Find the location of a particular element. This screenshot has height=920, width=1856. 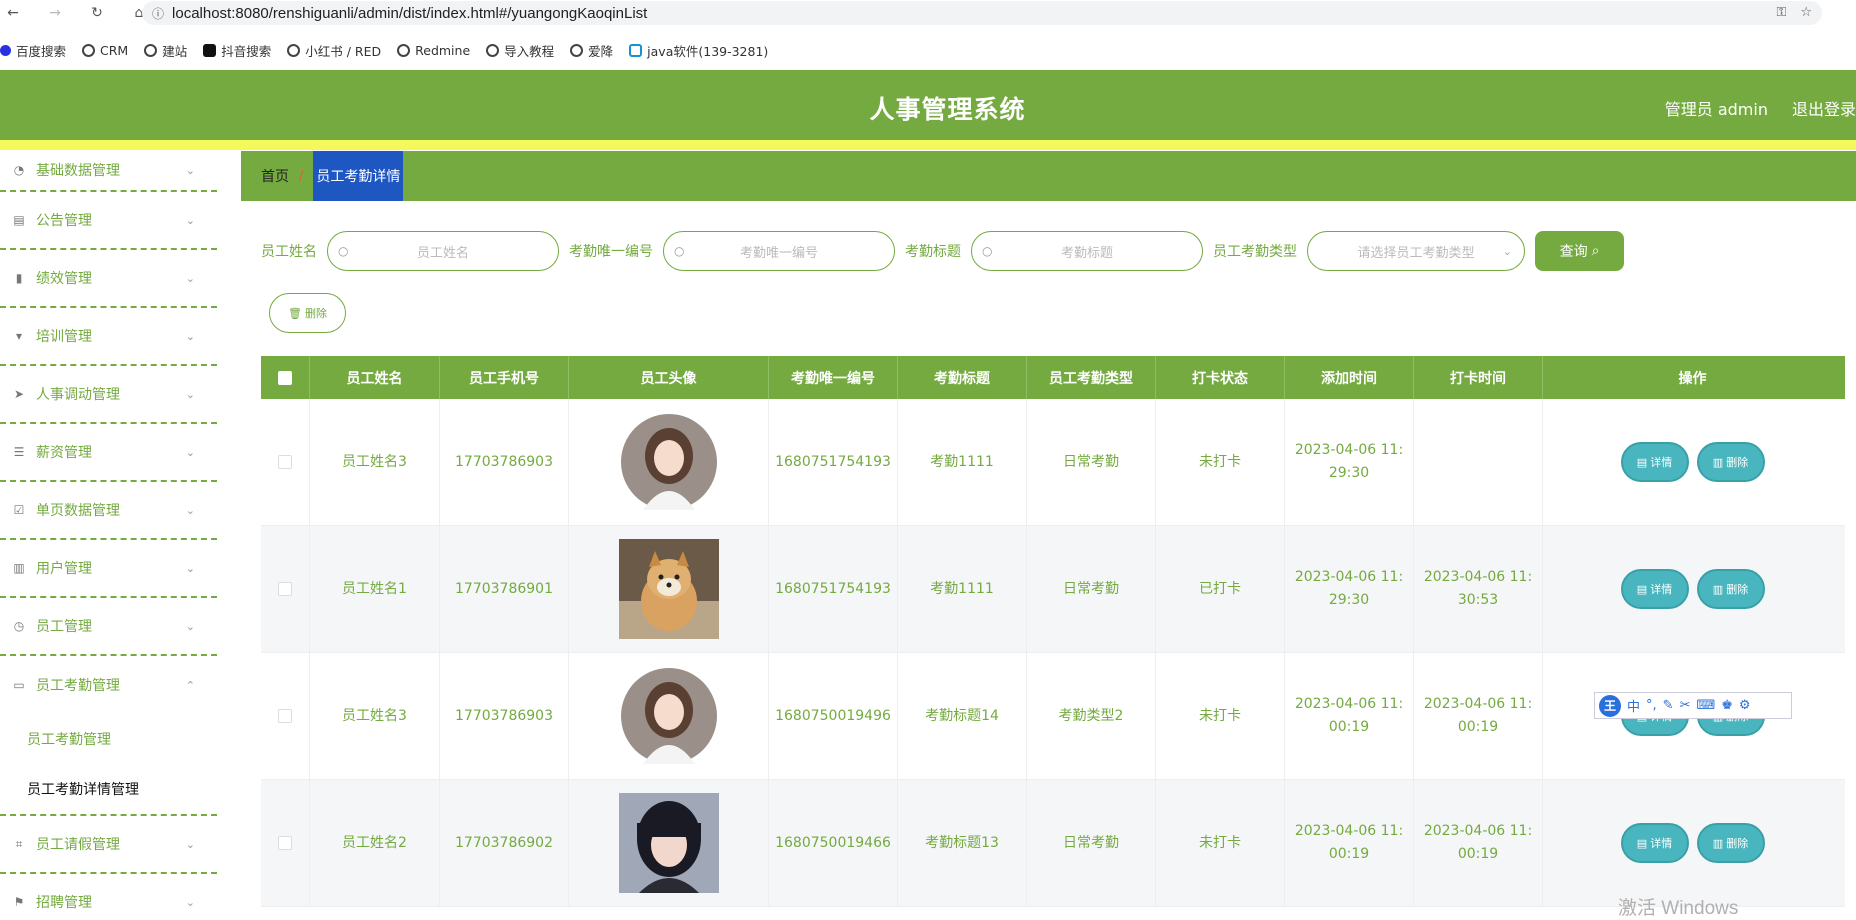

column-header: 操作 is located at coordinates (1692, 378).